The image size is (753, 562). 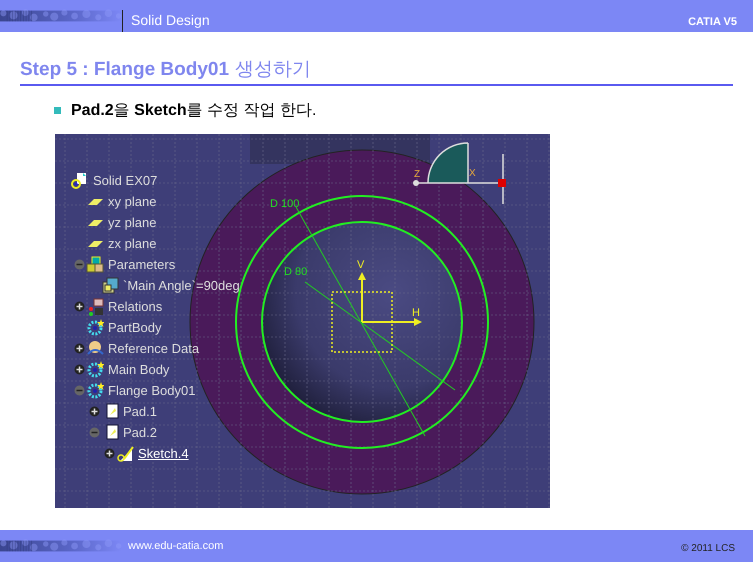 What do you see at coordinates (57, 110) in the screenshot?
I see `bullet-icon` at bounding box center [57, 110].